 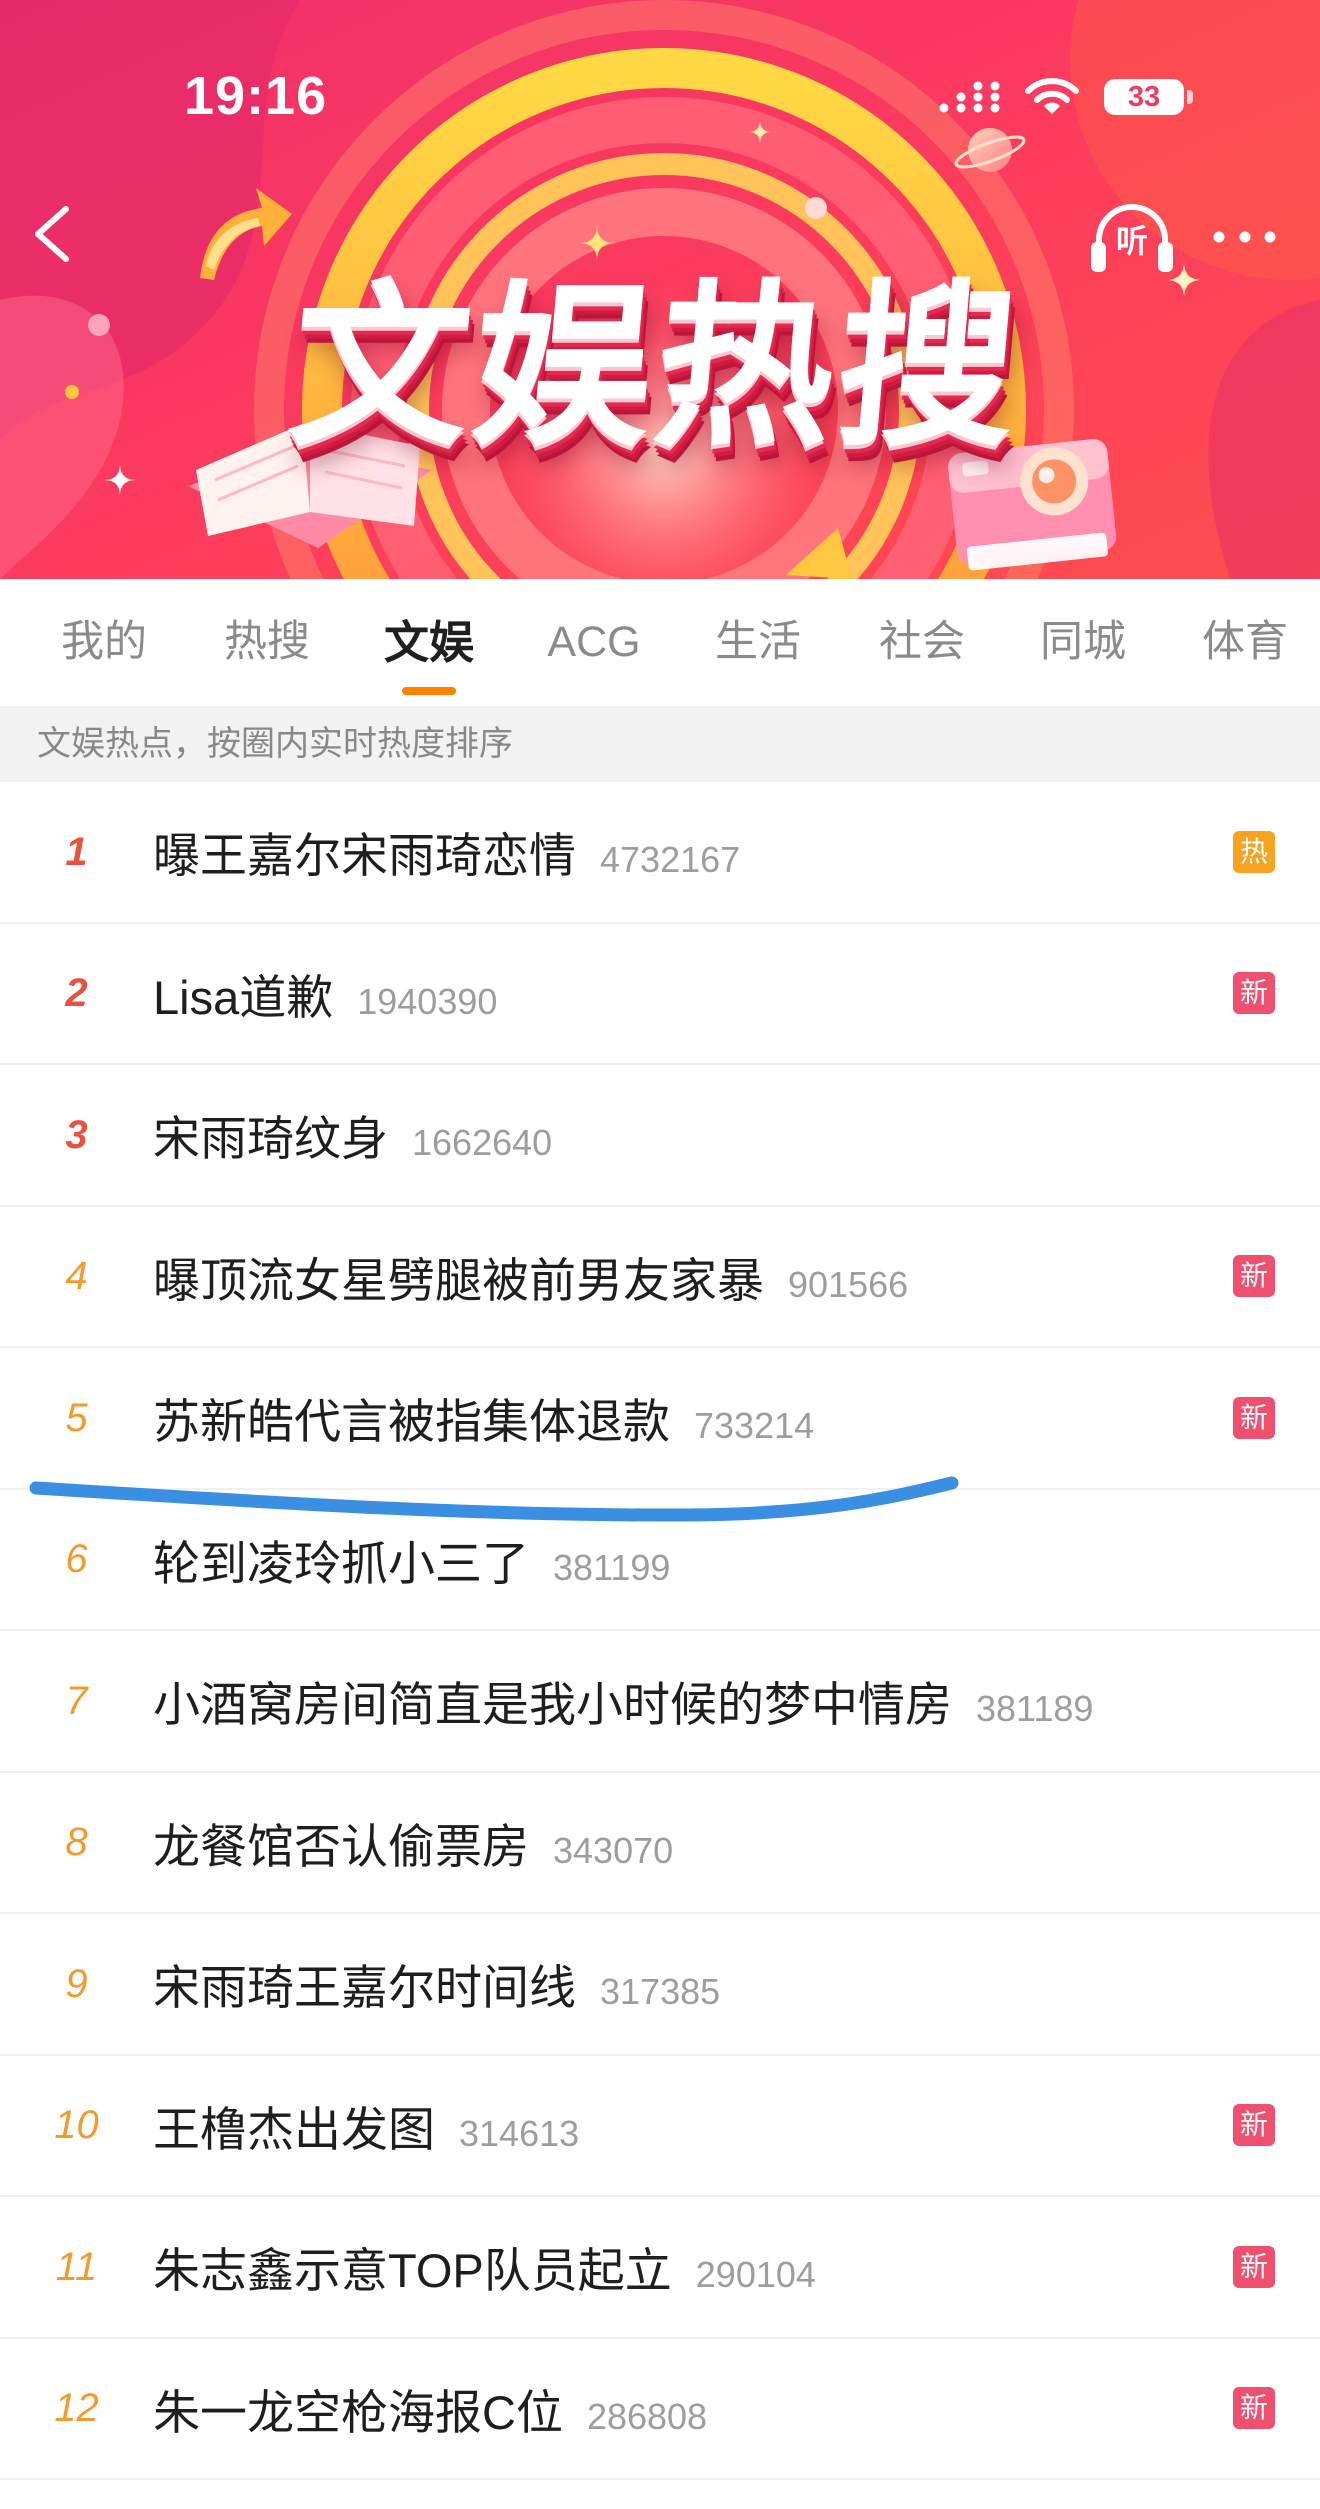 I want to click on chevron-left-icon, so click(x=52, y=234).